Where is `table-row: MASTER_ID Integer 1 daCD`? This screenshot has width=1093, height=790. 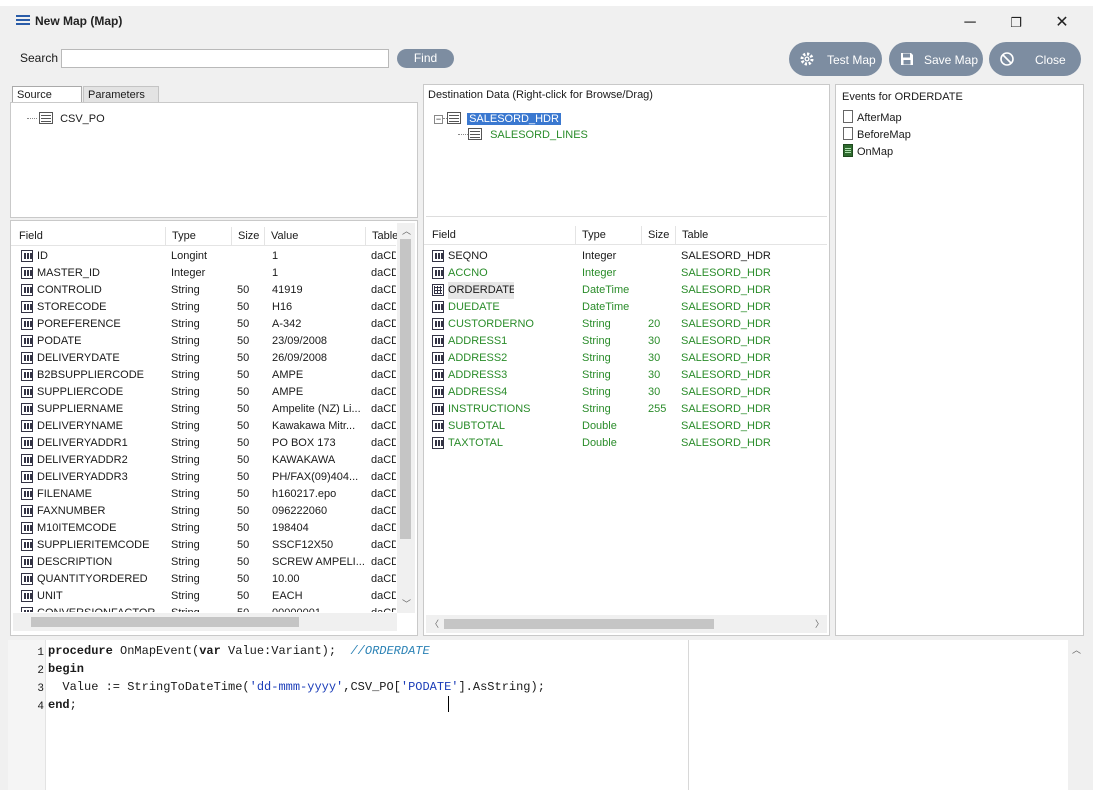 table-row: MASTER_ID Integer 1 daCD is located at coordinates (203, 273).